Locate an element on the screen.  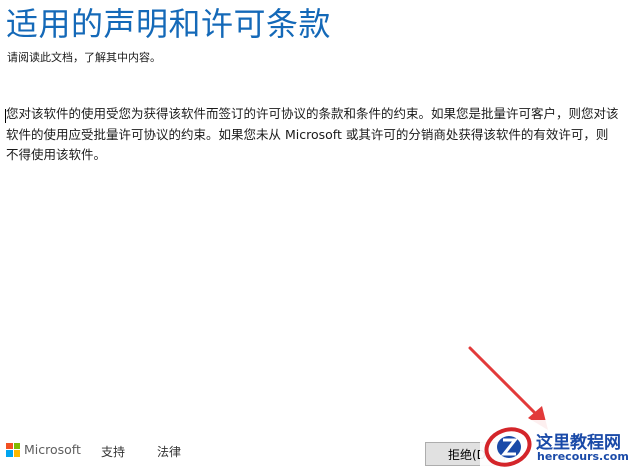
watermark-logo-icon is located at coordinates (508, 447).